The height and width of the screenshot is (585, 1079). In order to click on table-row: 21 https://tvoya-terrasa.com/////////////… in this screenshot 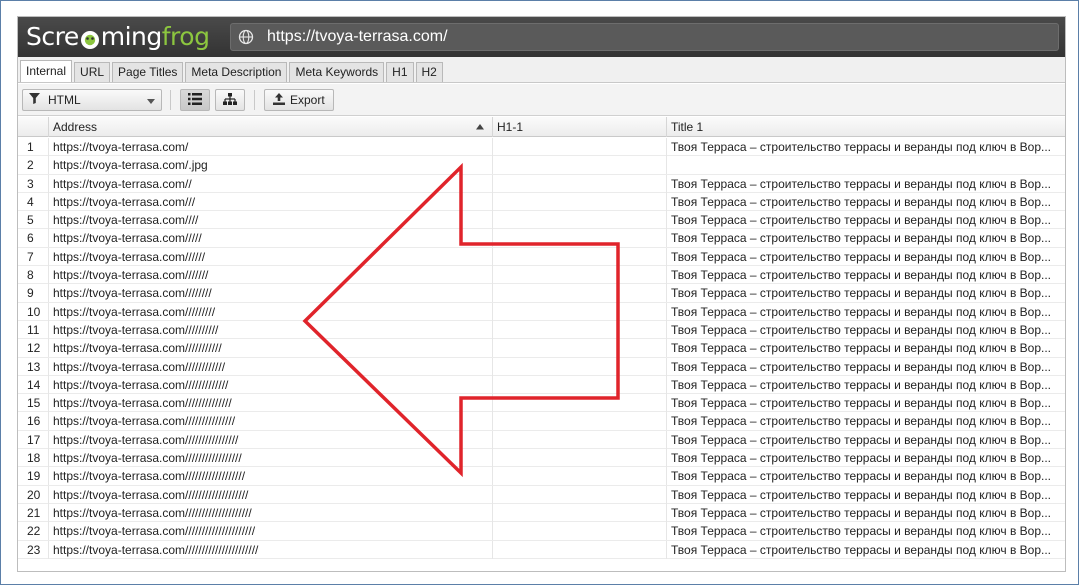, I will do `click(541, 513)`.